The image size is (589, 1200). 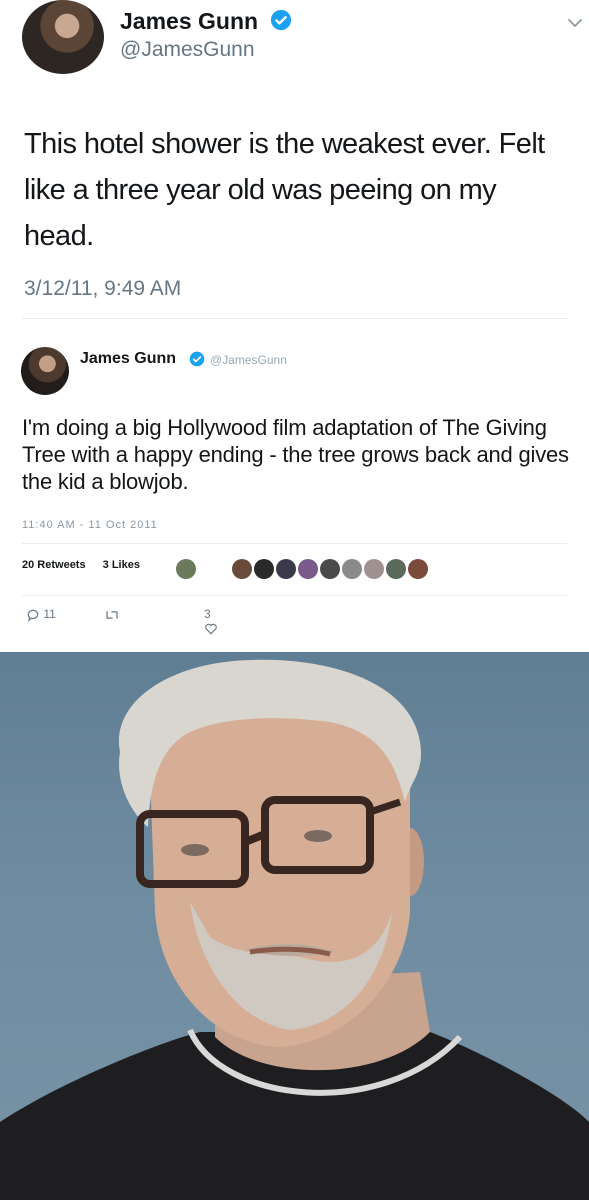 I want to click on chevron-down-icon, so click(x=575, y=23).